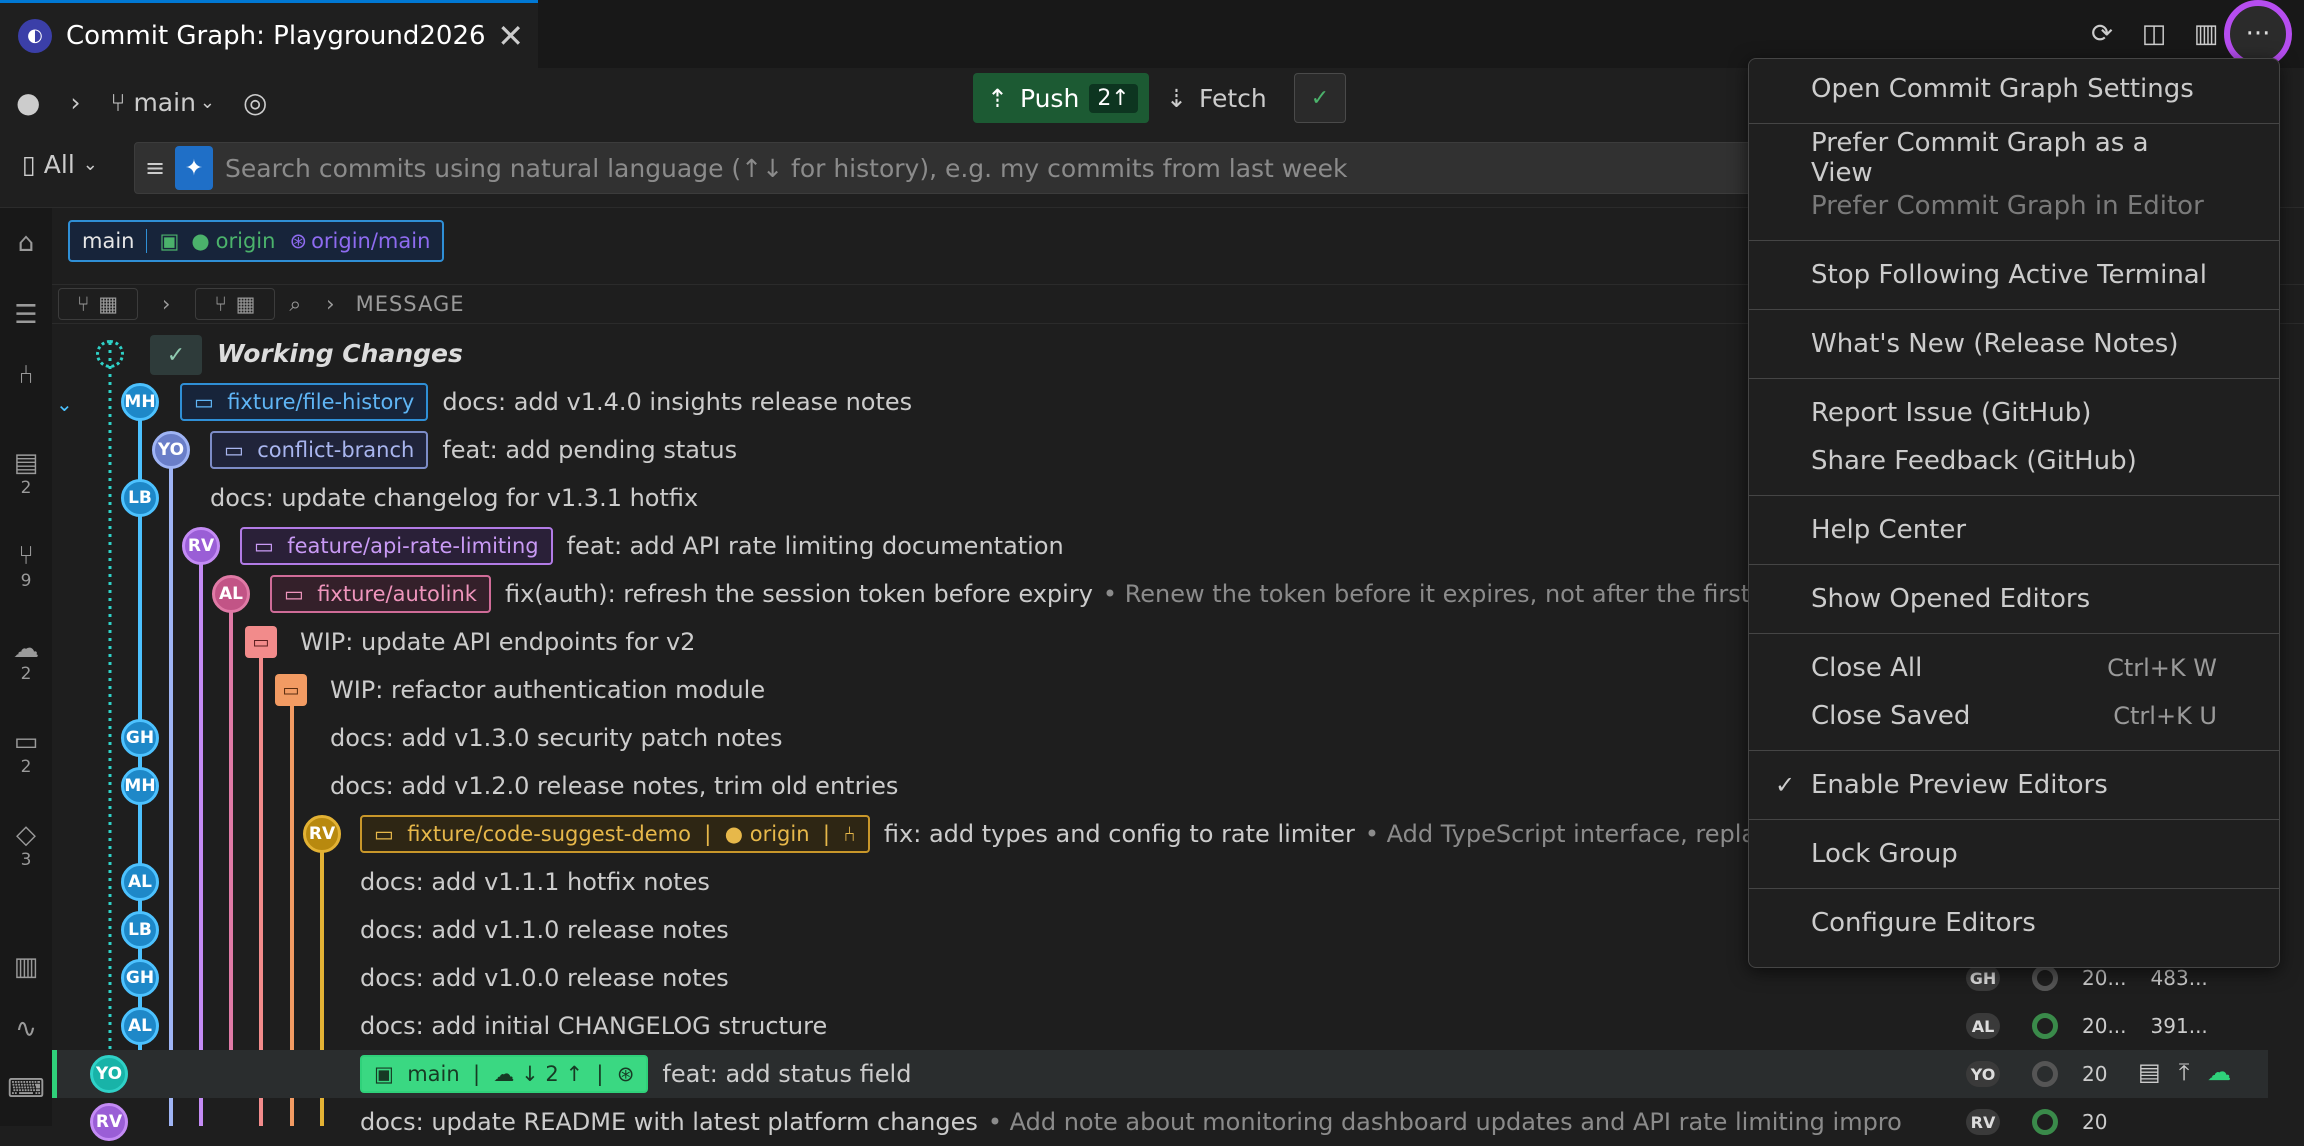 The width and height of the screenshot is (2304, 1146). What do you see at coordinates (26, 1089) in the screenshot?
I see `keyboard-icon: ⌨` at bounding box center [26, 1089].